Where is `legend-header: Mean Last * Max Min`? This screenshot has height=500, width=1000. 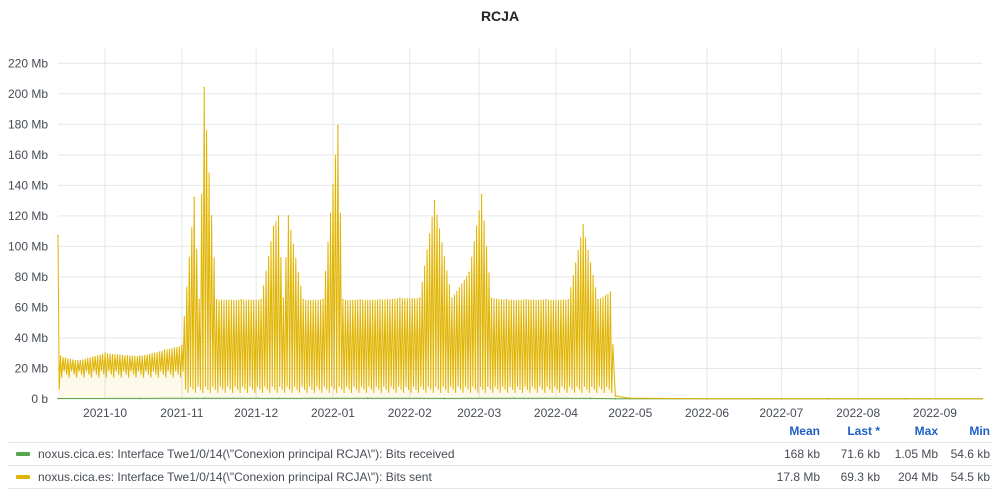
legend-header: Mean Last * Max Min is located at coordinates (877, 432).